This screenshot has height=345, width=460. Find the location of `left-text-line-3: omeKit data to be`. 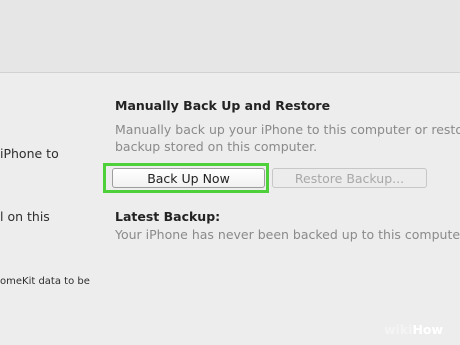

left-text-line-3: omeKit data to be is located at coordinates (45, 281).